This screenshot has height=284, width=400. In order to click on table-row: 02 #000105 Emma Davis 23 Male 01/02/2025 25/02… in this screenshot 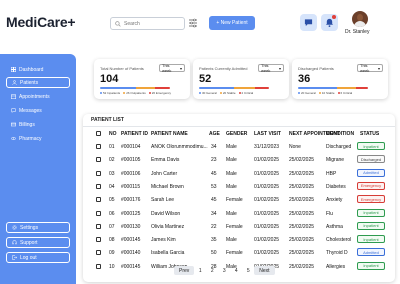, I will do `click(239, 160)`.